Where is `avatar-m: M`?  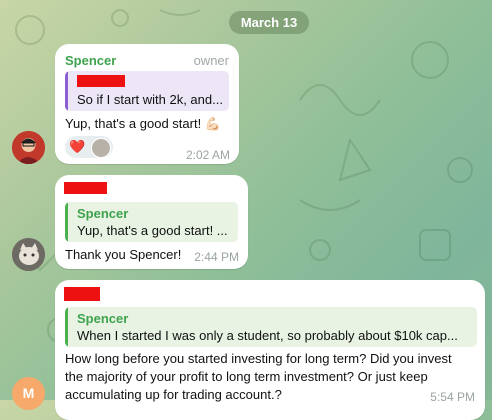 avatar-m: M is located at coordinates (28, 393).